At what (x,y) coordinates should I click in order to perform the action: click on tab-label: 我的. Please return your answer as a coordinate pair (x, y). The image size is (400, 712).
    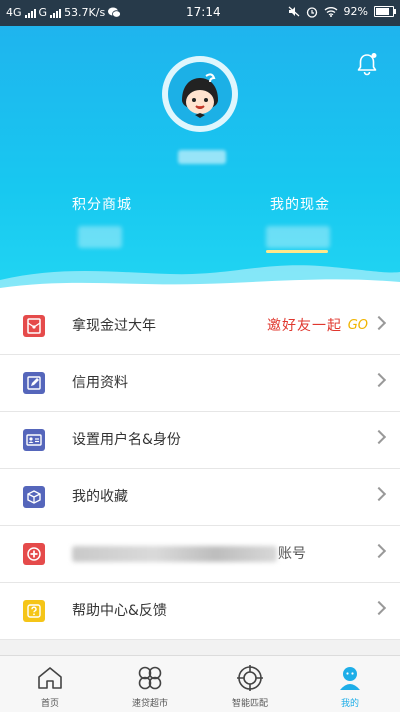
    Looking at the image, I should click on (349, 704).